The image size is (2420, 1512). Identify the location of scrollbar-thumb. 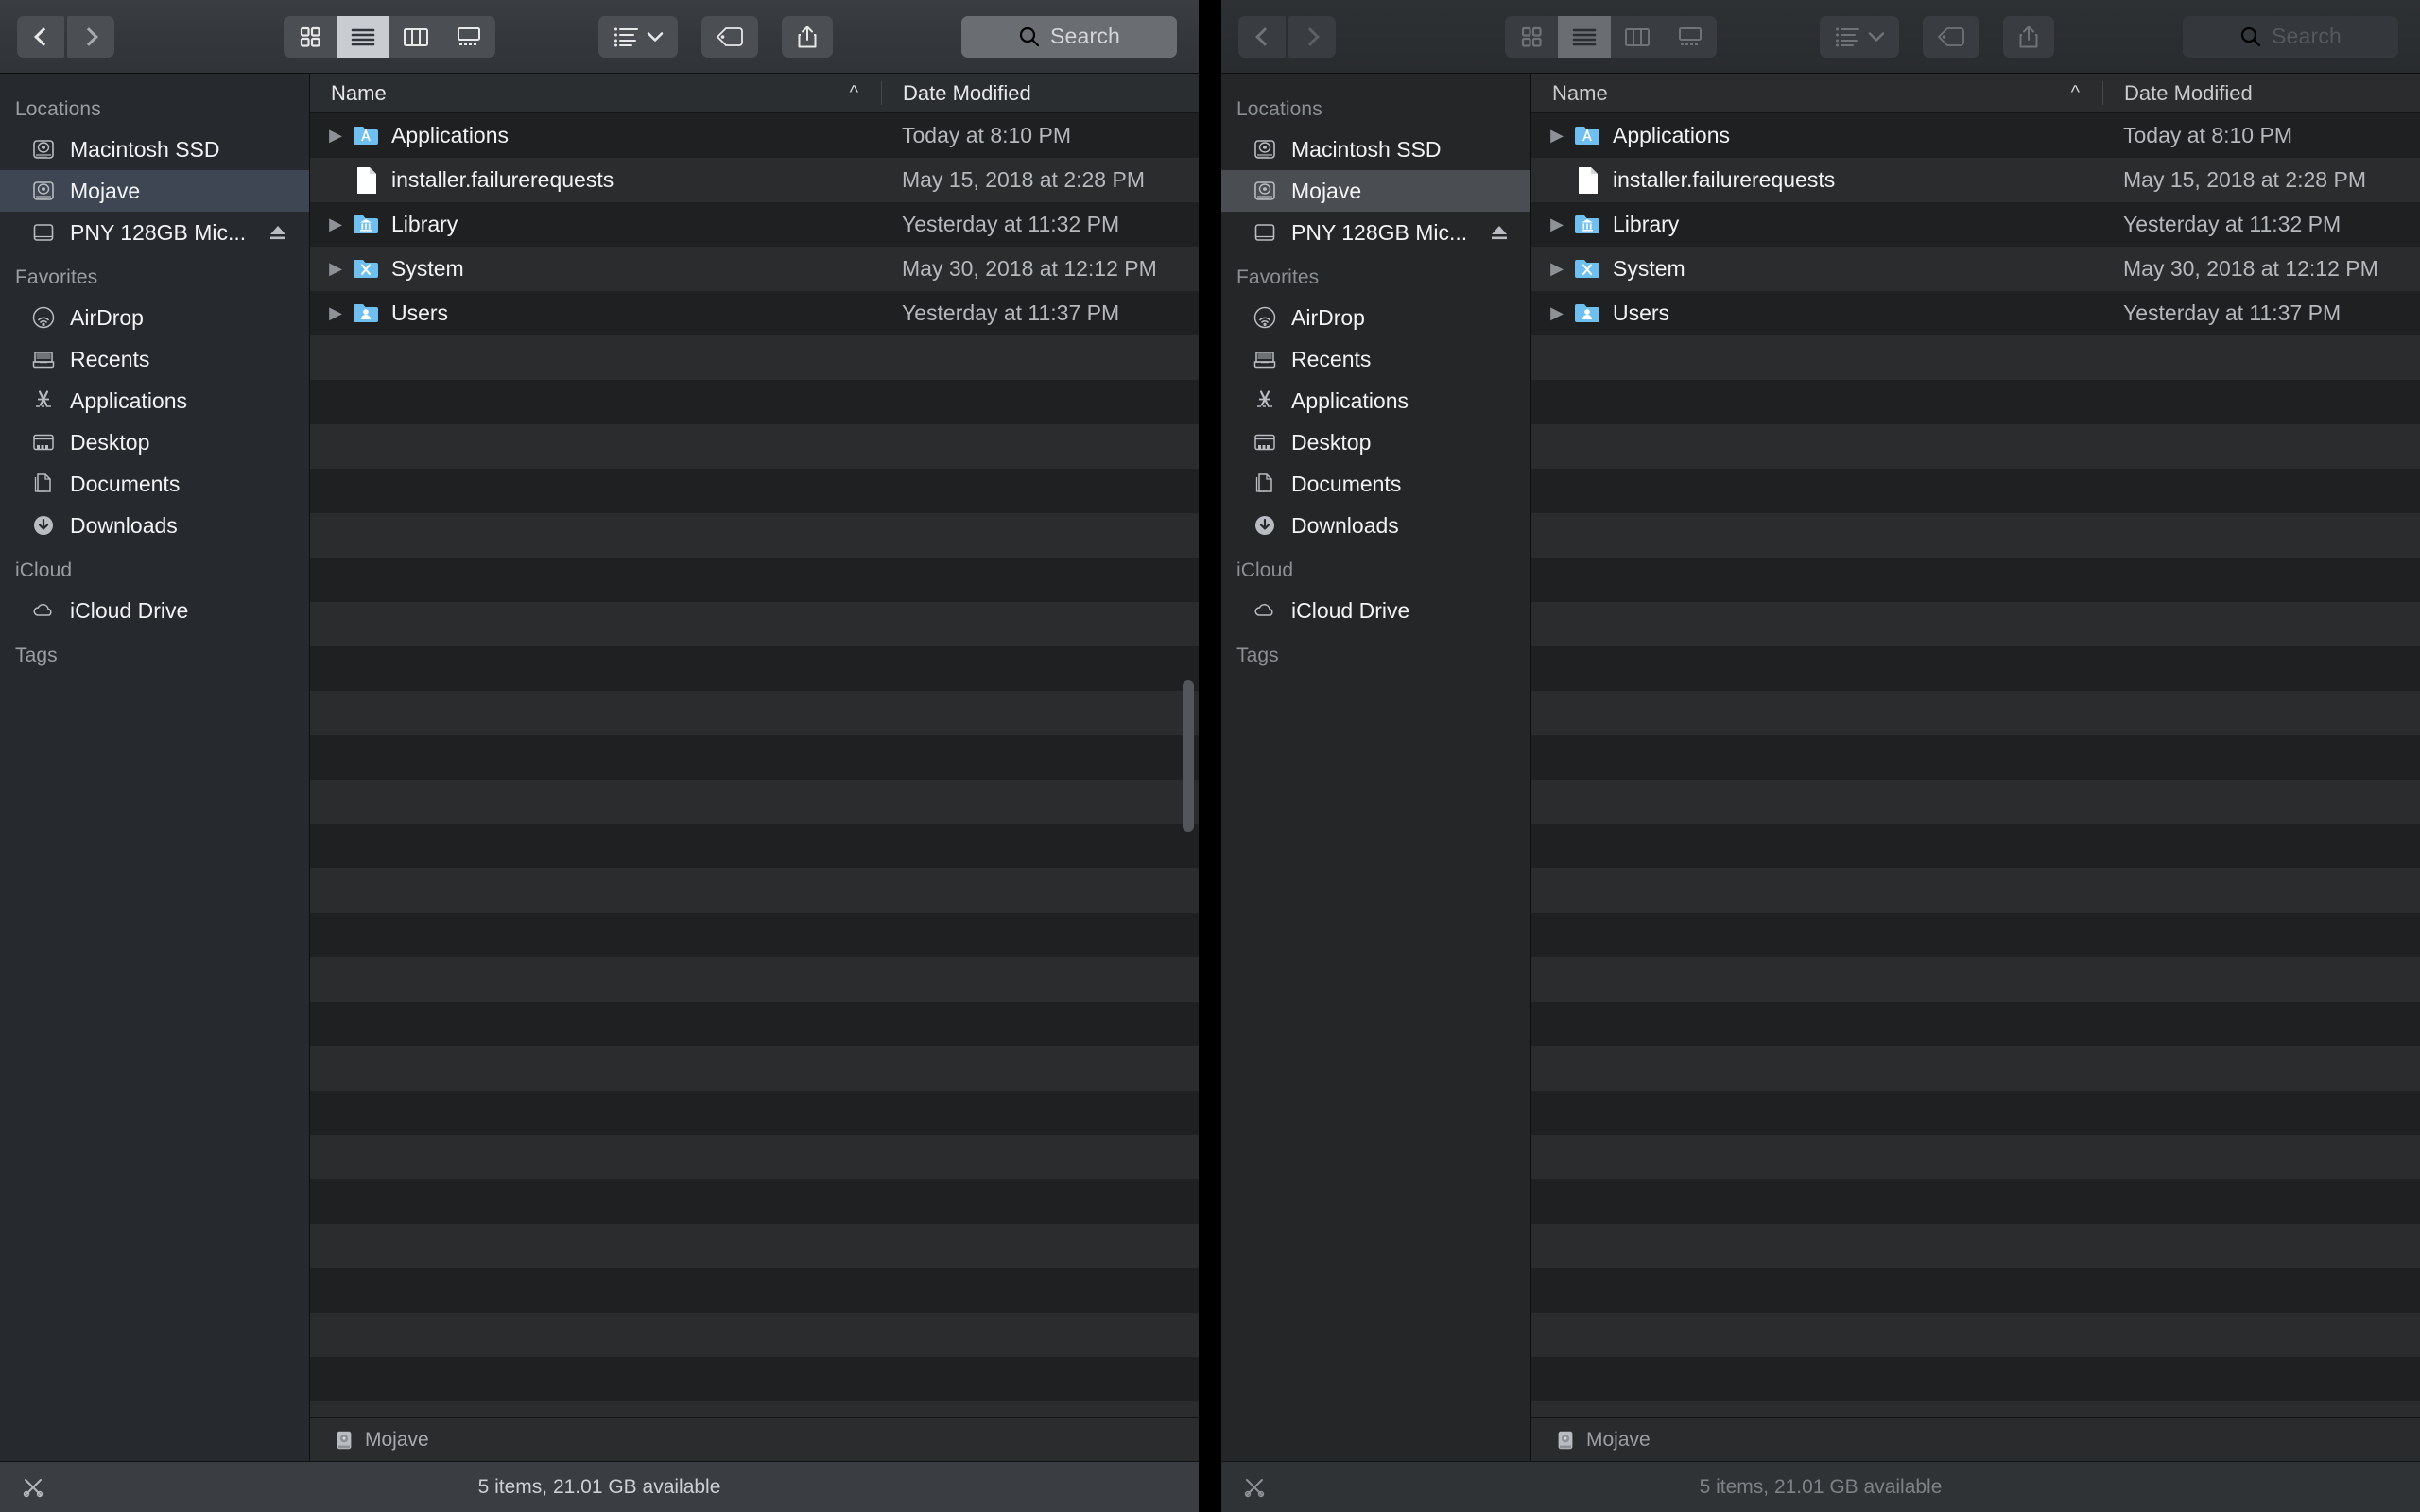
(1188, 756).